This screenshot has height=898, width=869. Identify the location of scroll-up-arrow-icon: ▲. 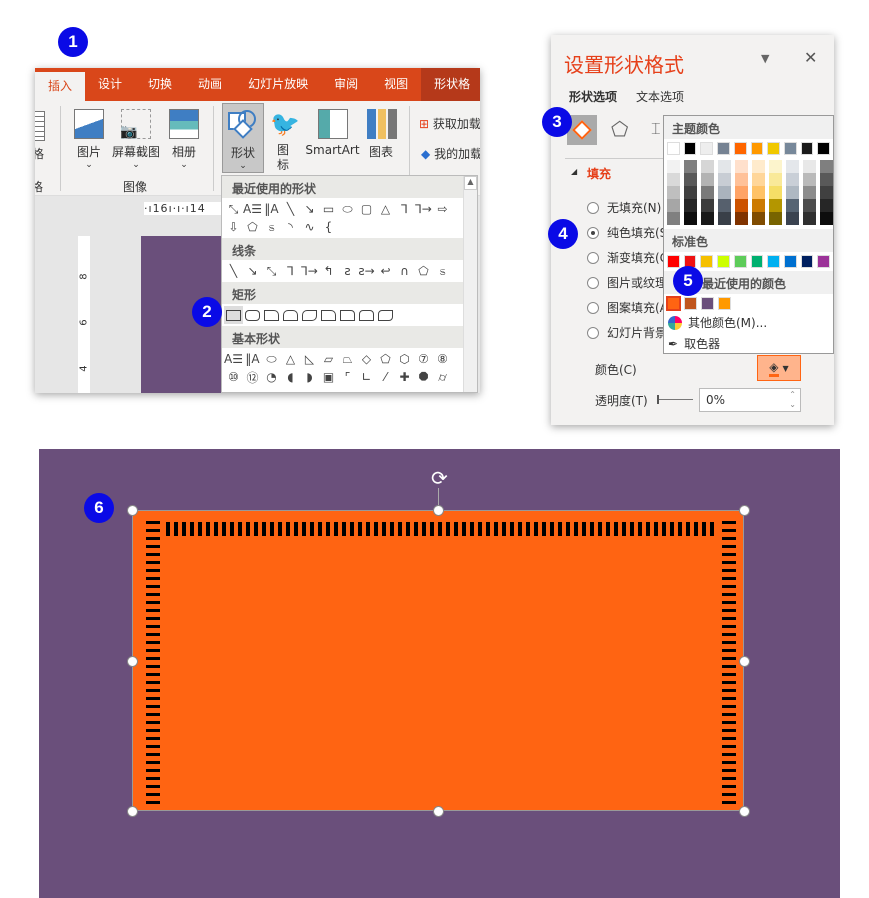
(470, 183).